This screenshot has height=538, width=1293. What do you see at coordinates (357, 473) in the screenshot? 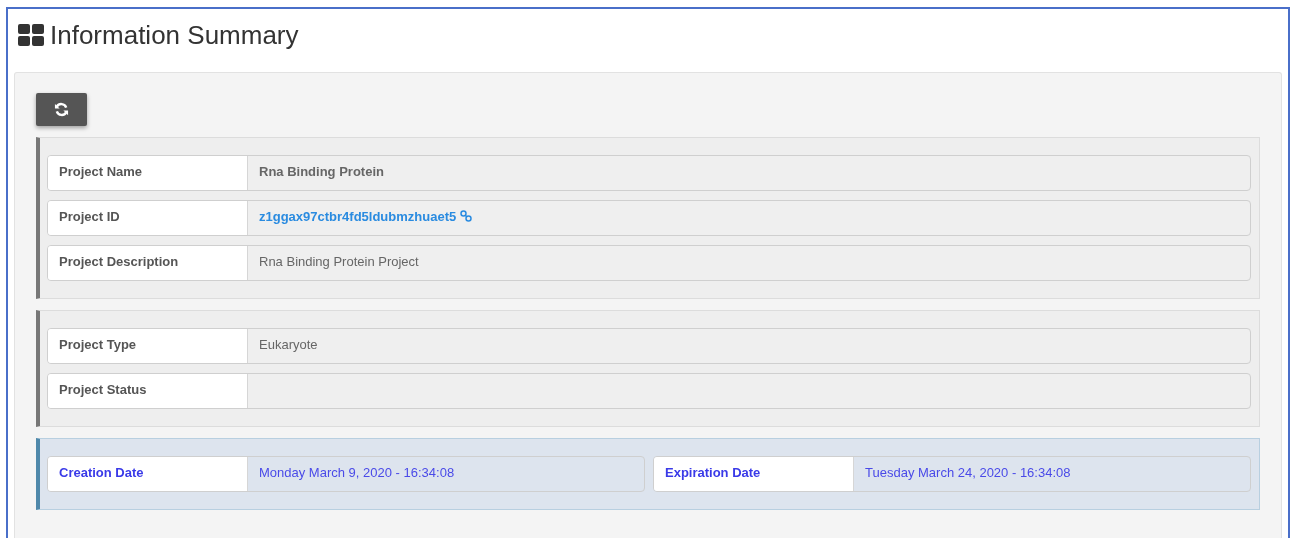
I see `value-cell-text: Monday March 9, 2020 - 16:34:08` at bounding box center [357, 473].